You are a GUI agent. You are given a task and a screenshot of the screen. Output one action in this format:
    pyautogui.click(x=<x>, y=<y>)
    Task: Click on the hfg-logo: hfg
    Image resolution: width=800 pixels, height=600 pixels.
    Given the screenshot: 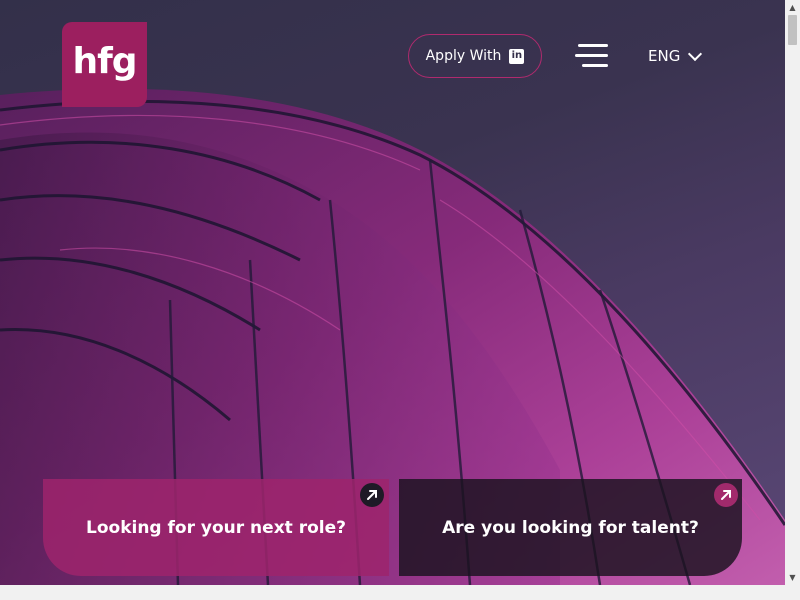 What is the action you would take?
    pyautogui.click(x=104, y=64)
    